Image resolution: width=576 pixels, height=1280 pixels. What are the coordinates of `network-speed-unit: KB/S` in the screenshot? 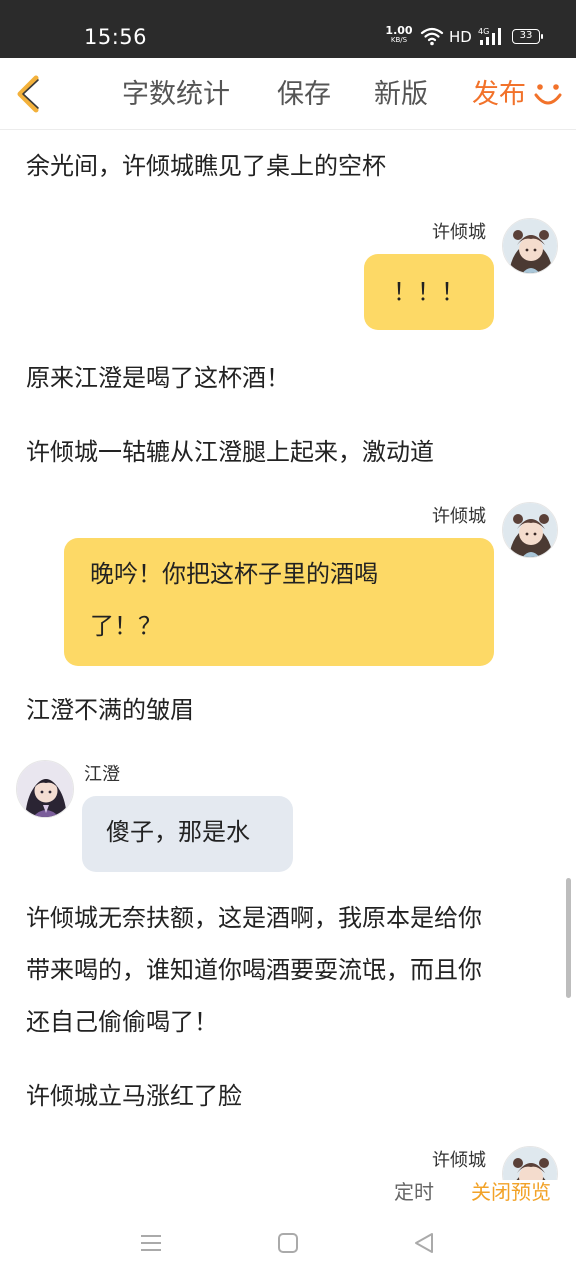 It's located at (399, 40).